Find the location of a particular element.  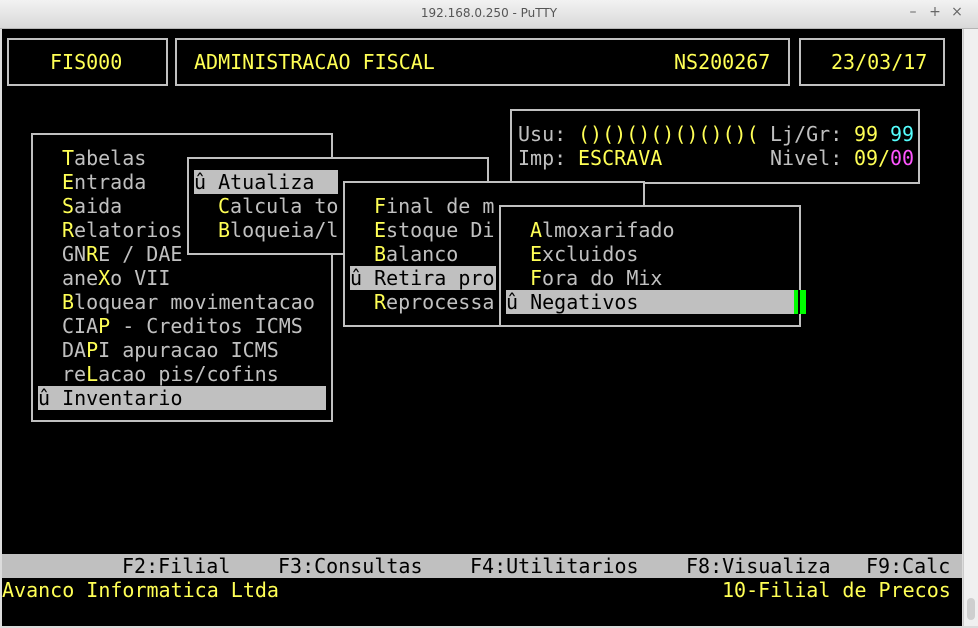

loja-value: 99 is located at coordinates (866, 134).